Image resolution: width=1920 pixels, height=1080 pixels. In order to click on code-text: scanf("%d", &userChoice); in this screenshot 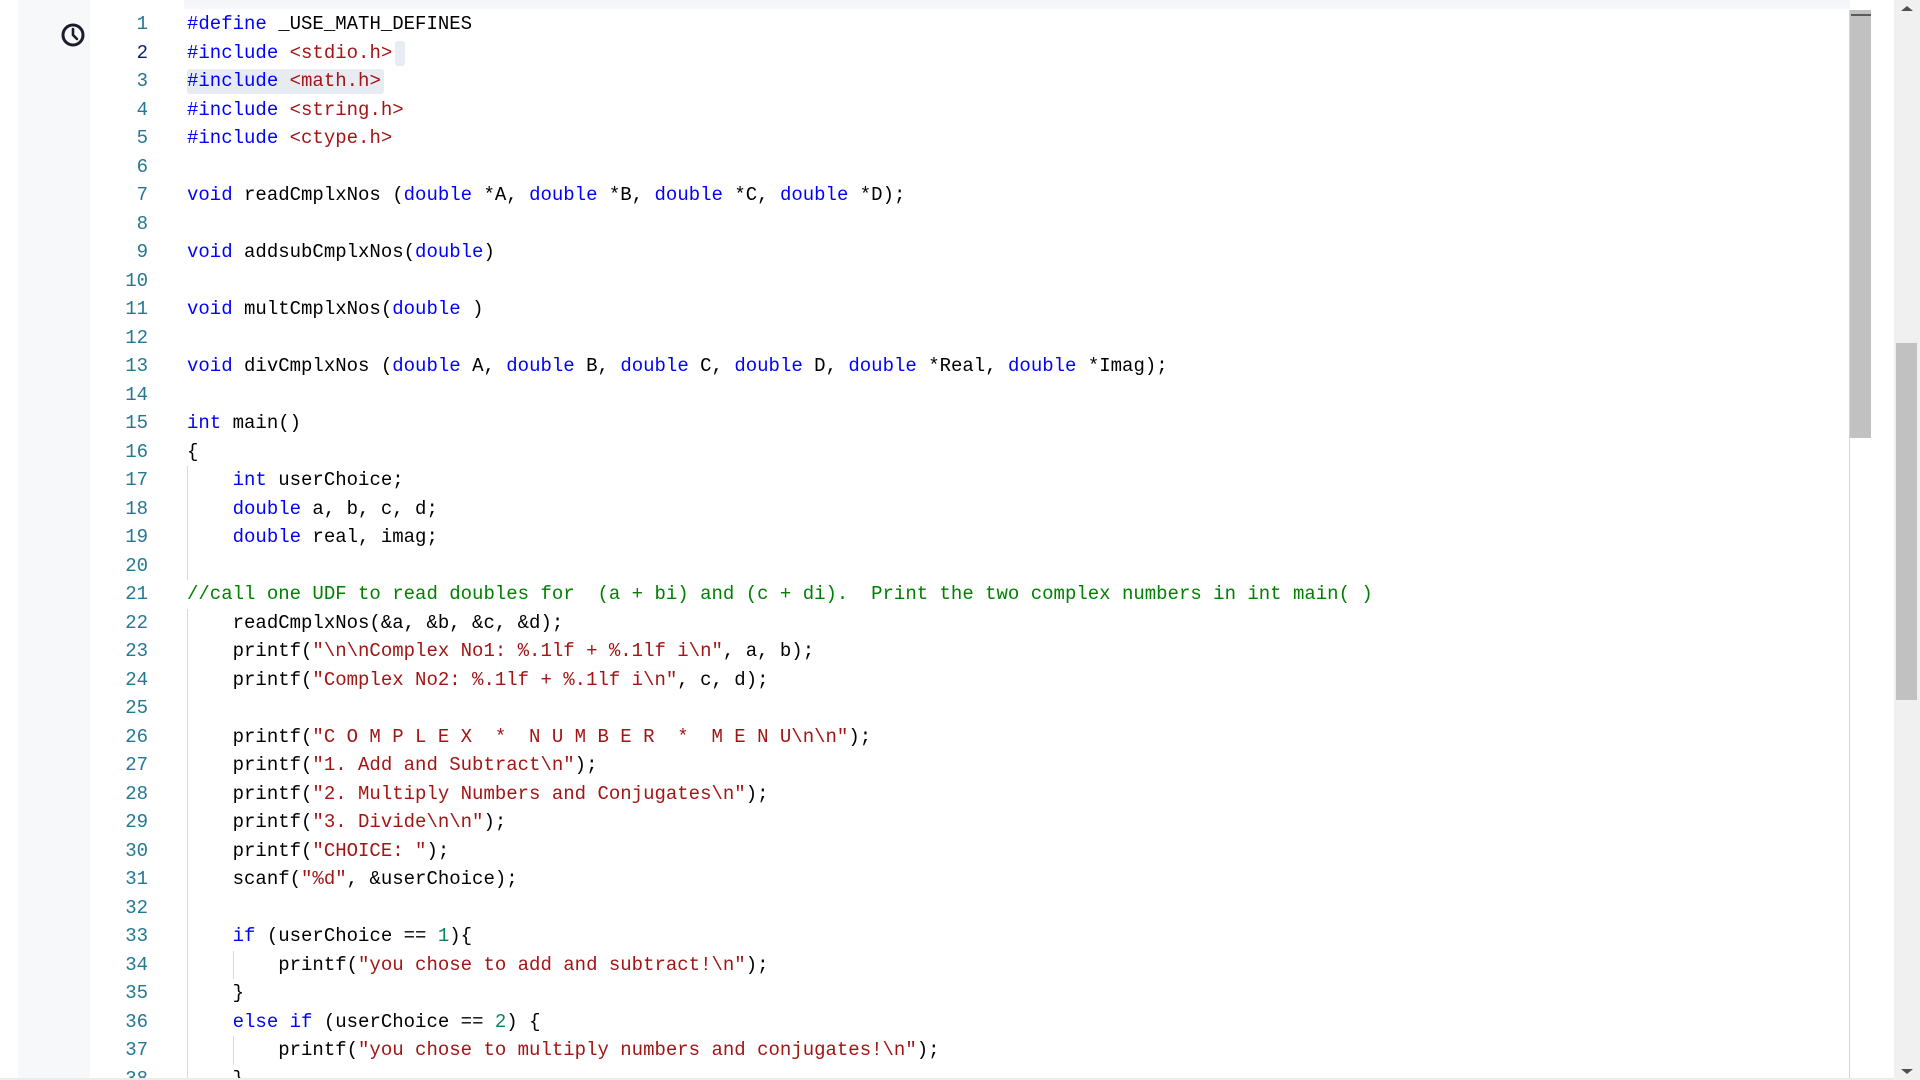, I will do `click(352, 879)`.